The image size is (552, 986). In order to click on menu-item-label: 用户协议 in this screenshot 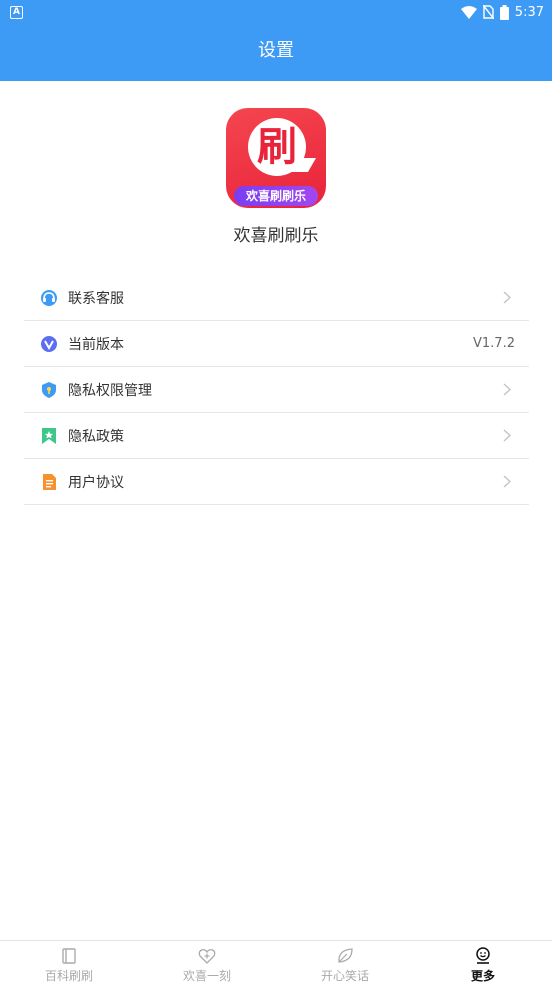, I will do `click(96, 482)`.